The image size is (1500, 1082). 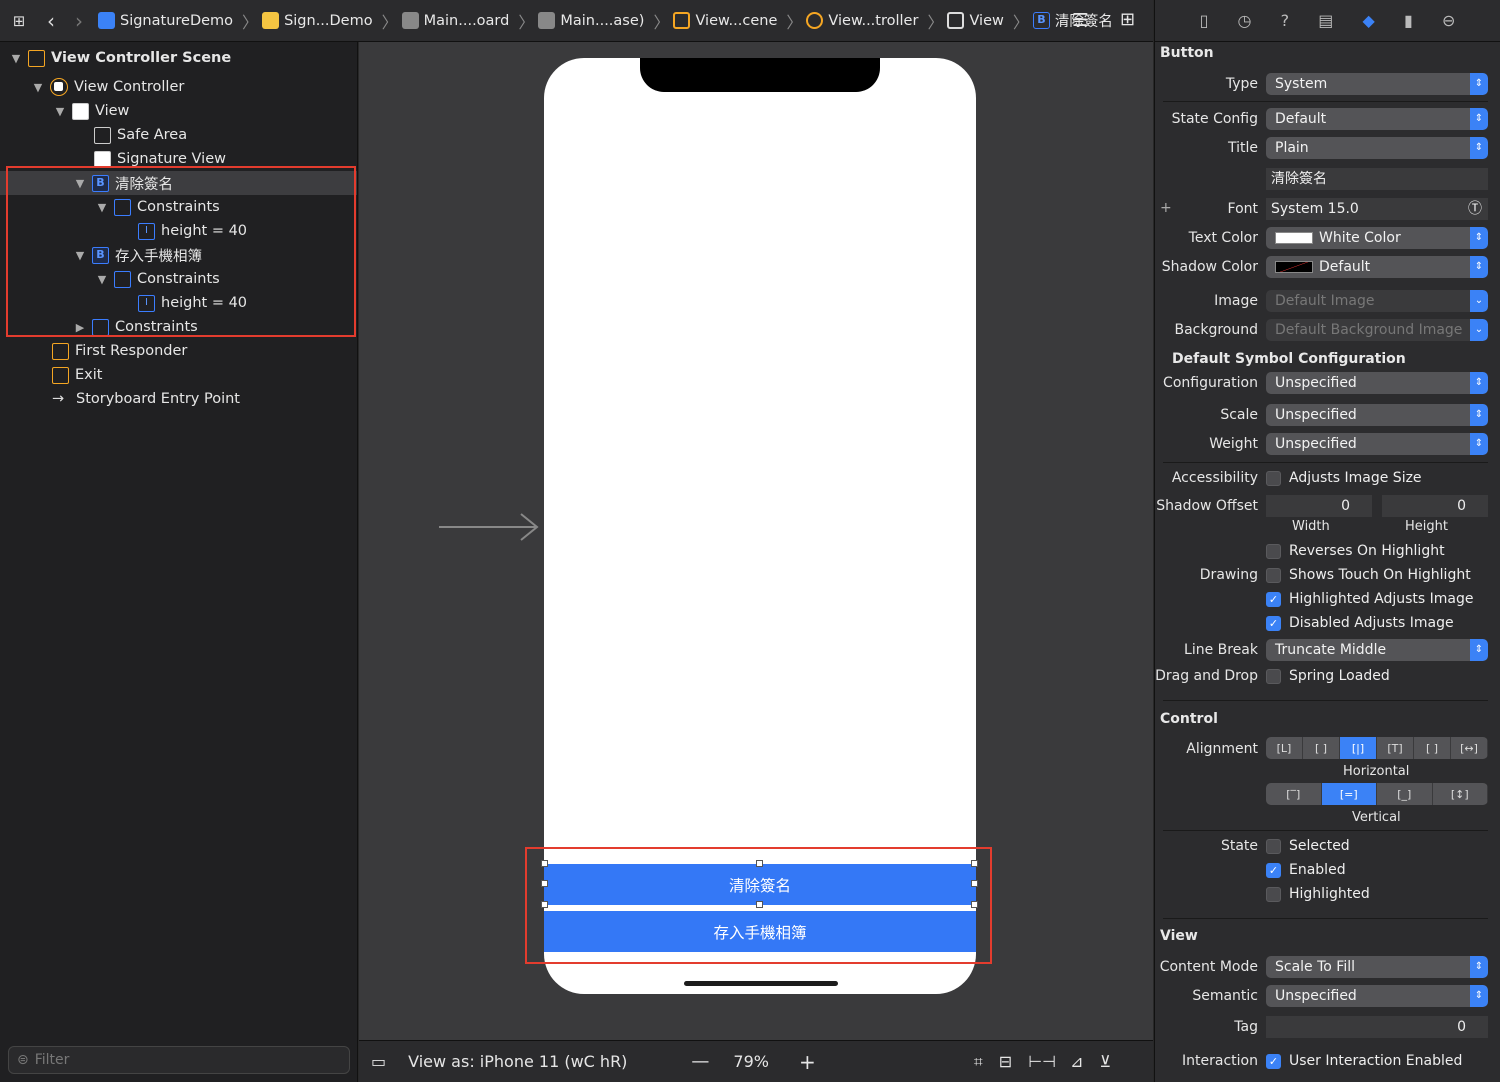 What do you see at coordinates (1328, 676) in the screenshot?
I see `spring-loaded-checkbox: Spring Loaded` at bounding box center [1328, 676].